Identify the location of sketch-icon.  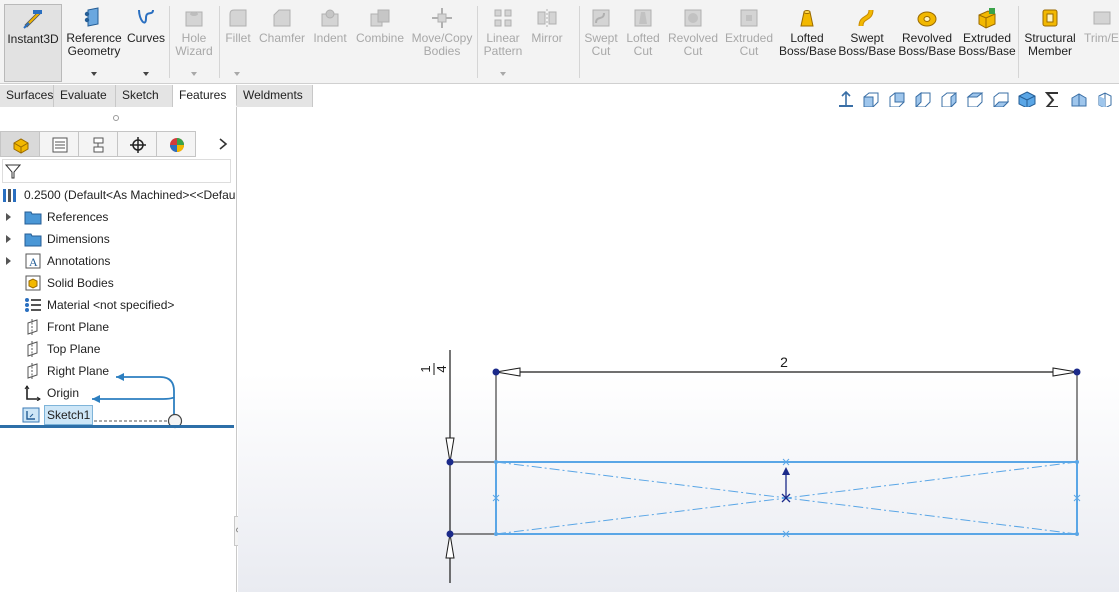
(31, 415).